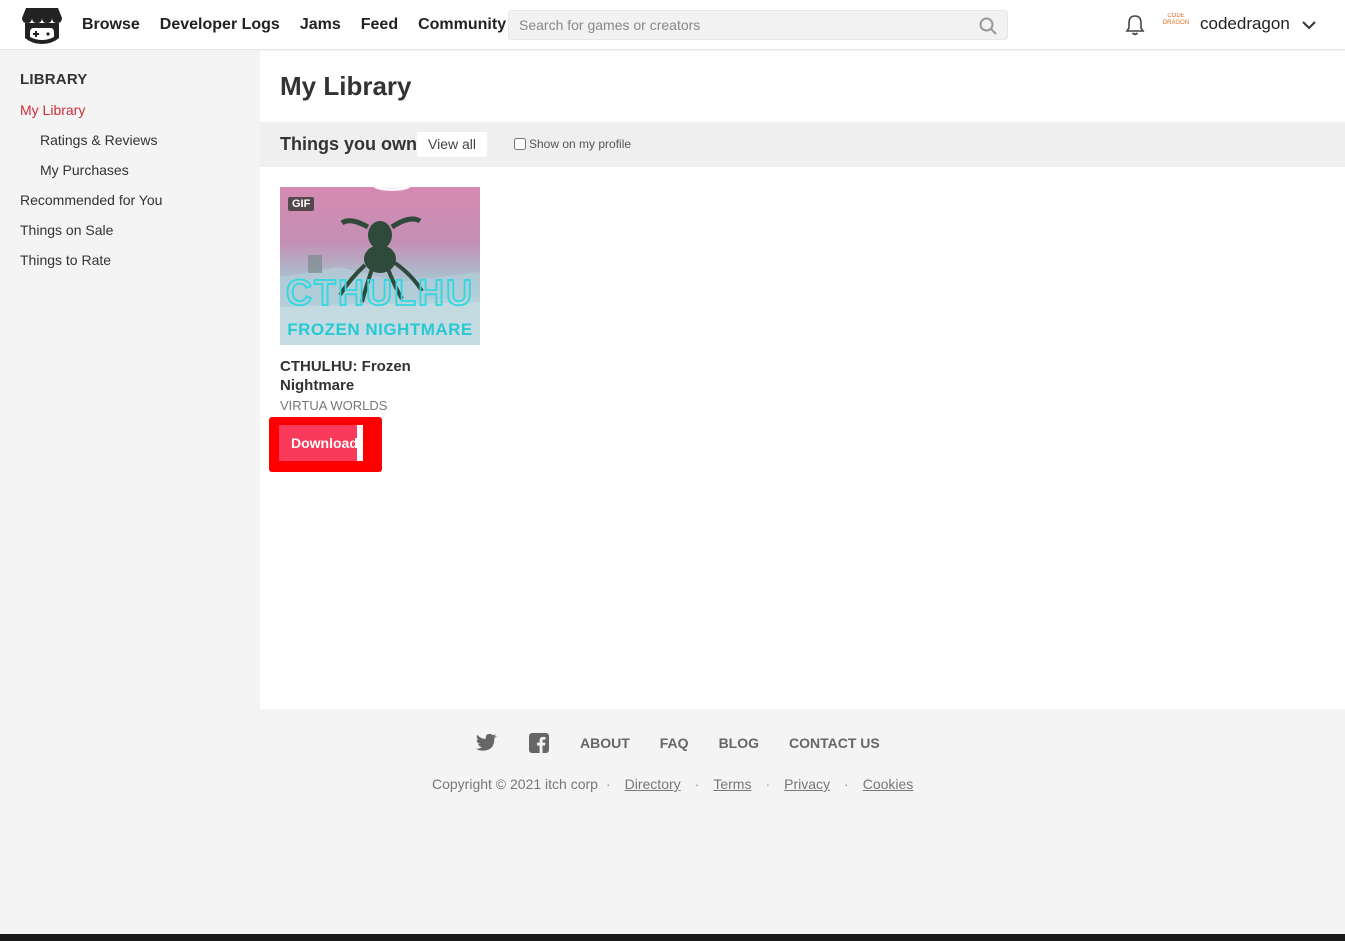  I want to click on footer-links: ABOUT FAQ BLOG CONTACT US, so click(678, 743).